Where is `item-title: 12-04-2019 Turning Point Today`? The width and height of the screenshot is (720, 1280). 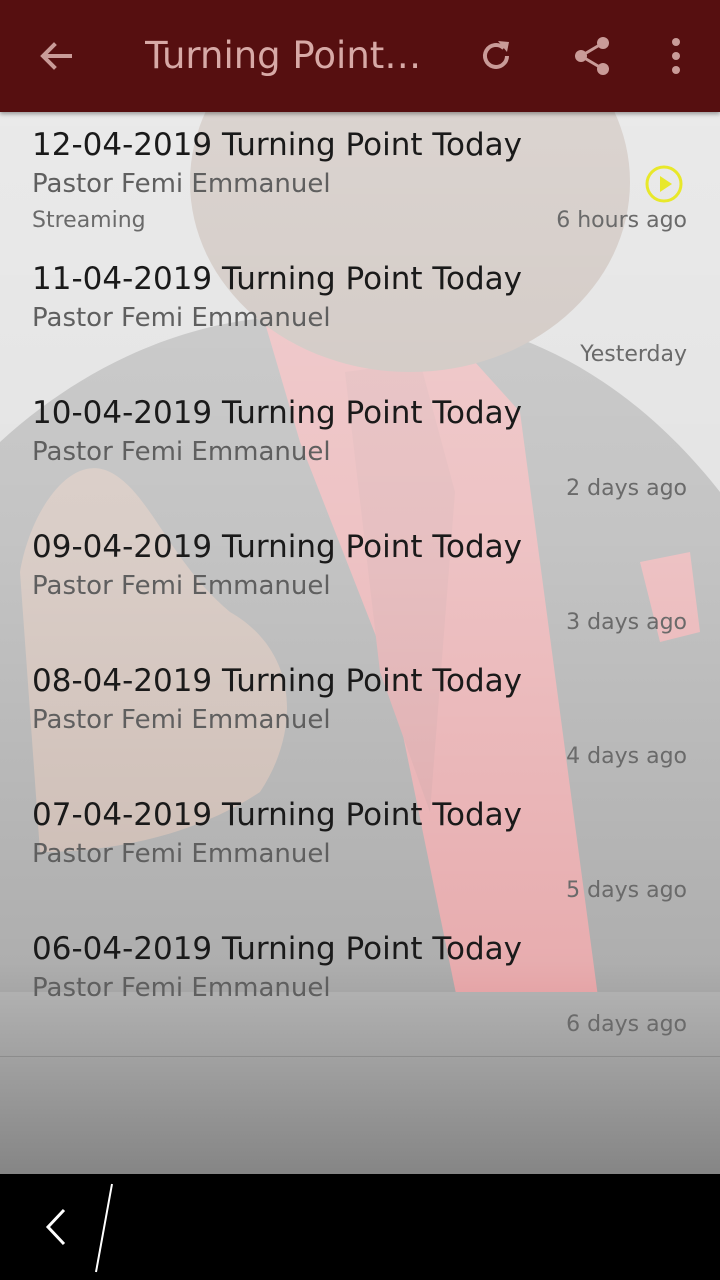
item-title: 12-04-2019 Turning Point Today is located at coordinates (277, 145).